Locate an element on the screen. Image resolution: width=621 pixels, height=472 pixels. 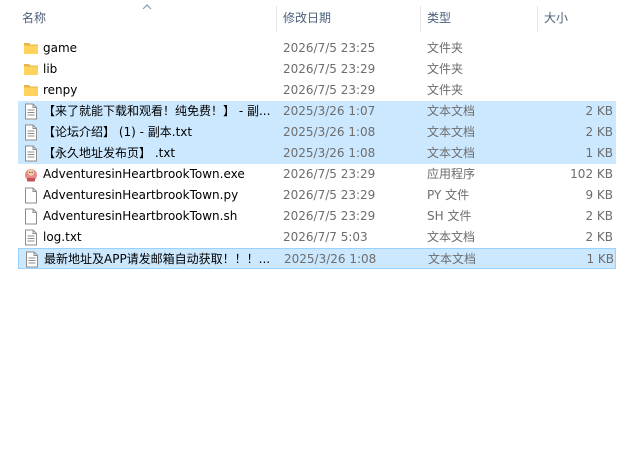
file-row: game 2026/7/5 23:25 文件夹 is located at coordinates (317, 48).